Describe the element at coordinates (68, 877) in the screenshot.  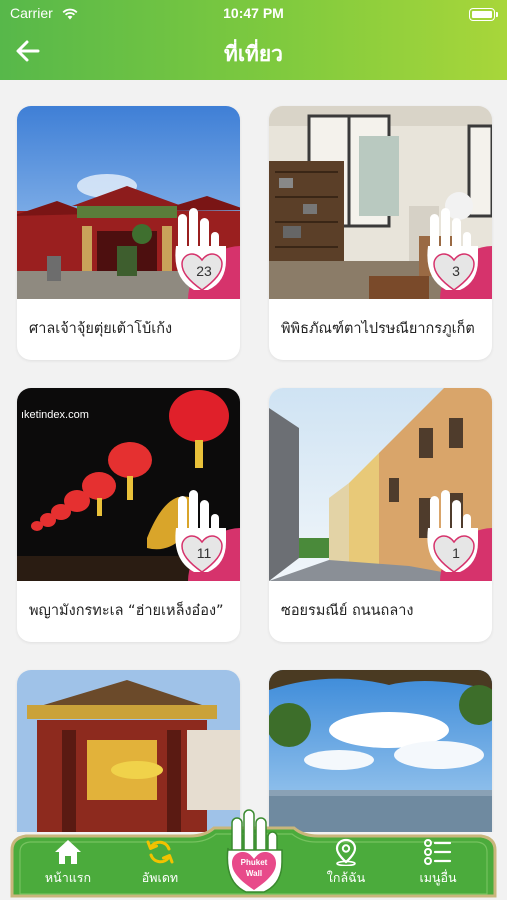
I see `nav-home-label: หน้าแรก` at that location.